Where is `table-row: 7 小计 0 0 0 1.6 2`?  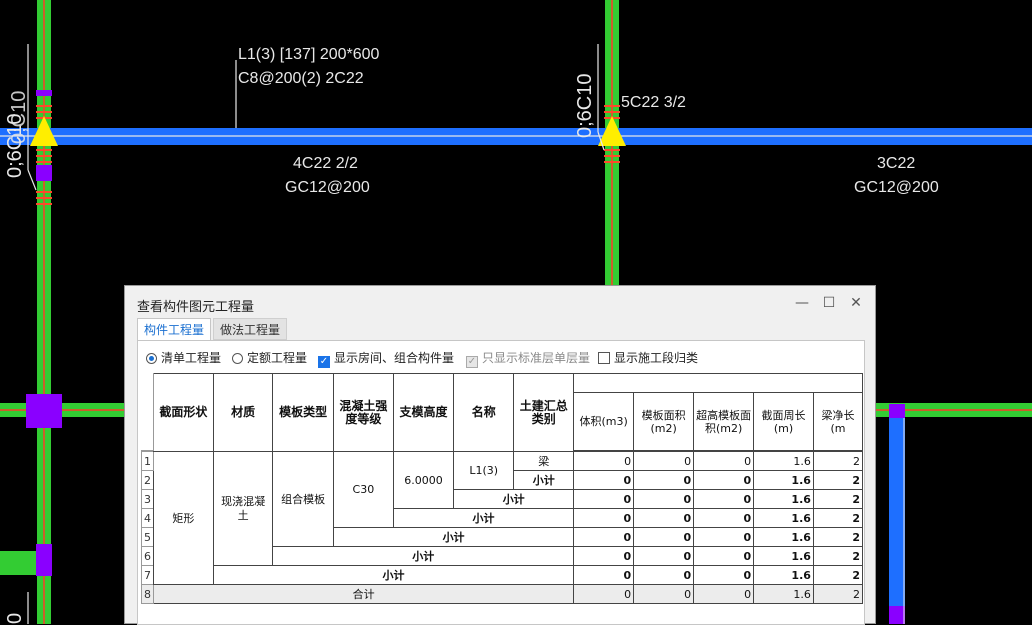 table-row: 7 小计 0 0 0 1.6 2 is located at coordinates (502, 575).